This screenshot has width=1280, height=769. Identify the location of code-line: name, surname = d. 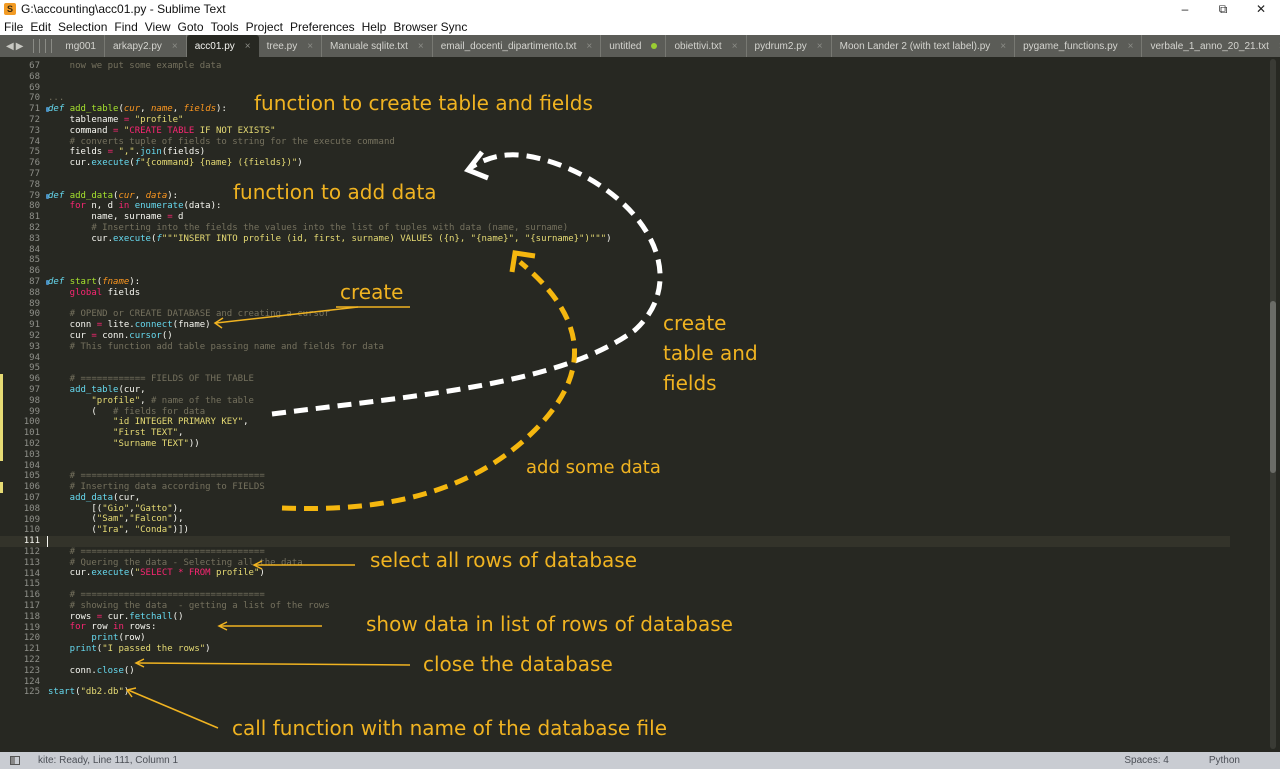
(330, 217).